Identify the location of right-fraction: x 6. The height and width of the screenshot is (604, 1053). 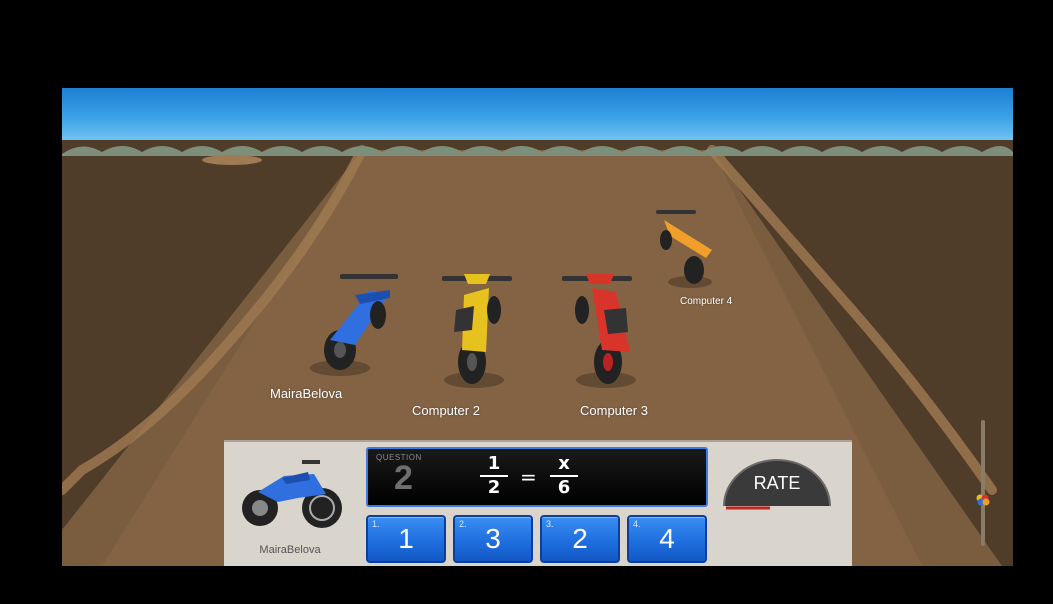
(564, 476).